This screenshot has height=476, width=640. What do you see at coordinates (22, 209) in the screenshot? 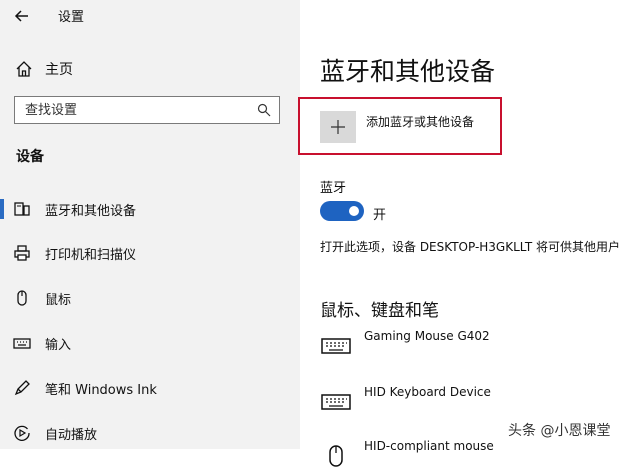
I see `bluetooth-devices-icon` at bounding box center [22, 209].